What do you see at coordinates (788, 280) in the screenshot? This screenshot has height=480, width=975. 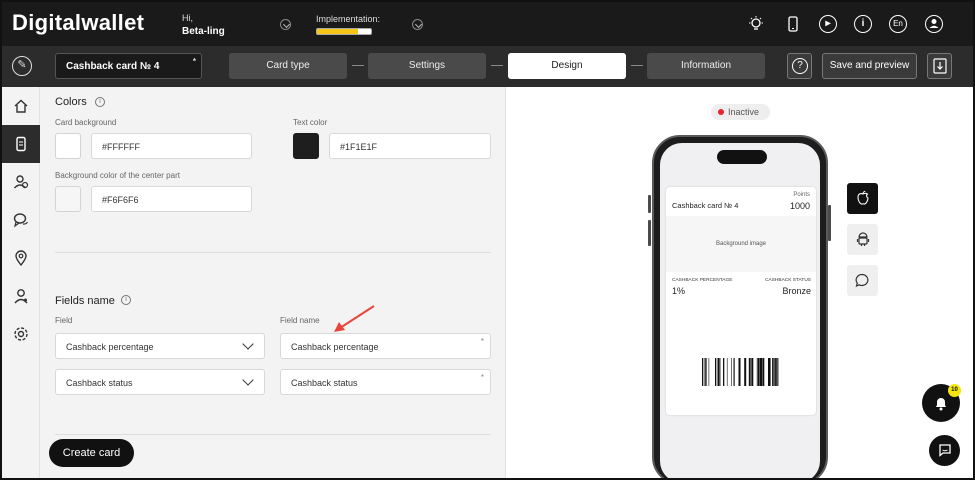 I see `pass-field2-label: CASHBACK STATUS` at bounding box center [788, 280].